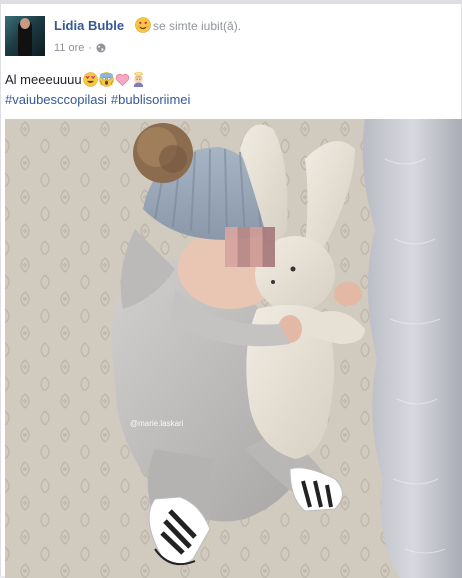  What do you see at coordinates (106, 79) in the screenshot?
I see `screaming-face-emoji` at bounding box center [106, 79].